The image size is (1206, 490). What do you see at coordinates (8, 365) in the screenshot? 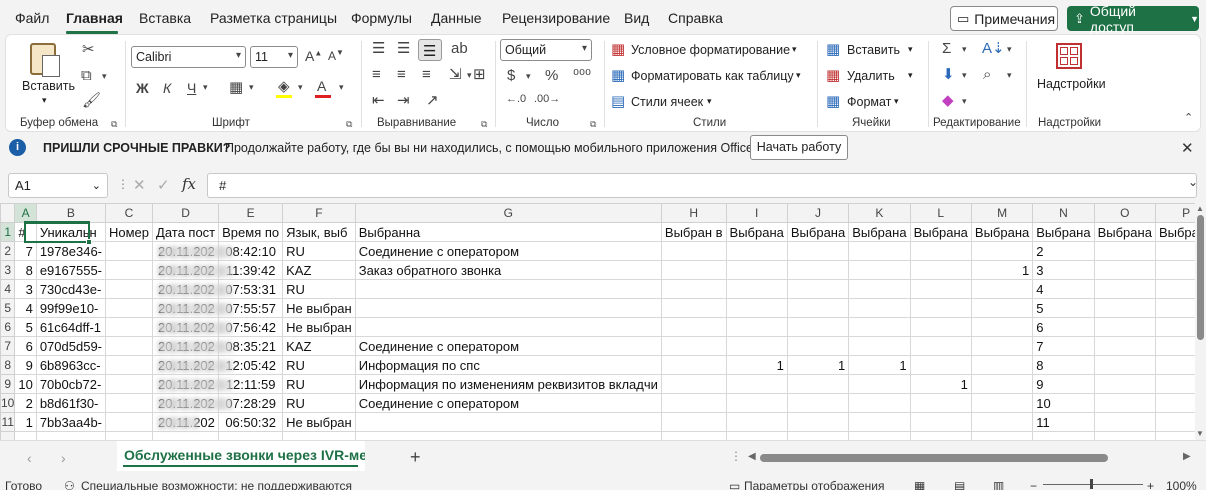
I see `row-header: 8` at bounding box center [8, 365].